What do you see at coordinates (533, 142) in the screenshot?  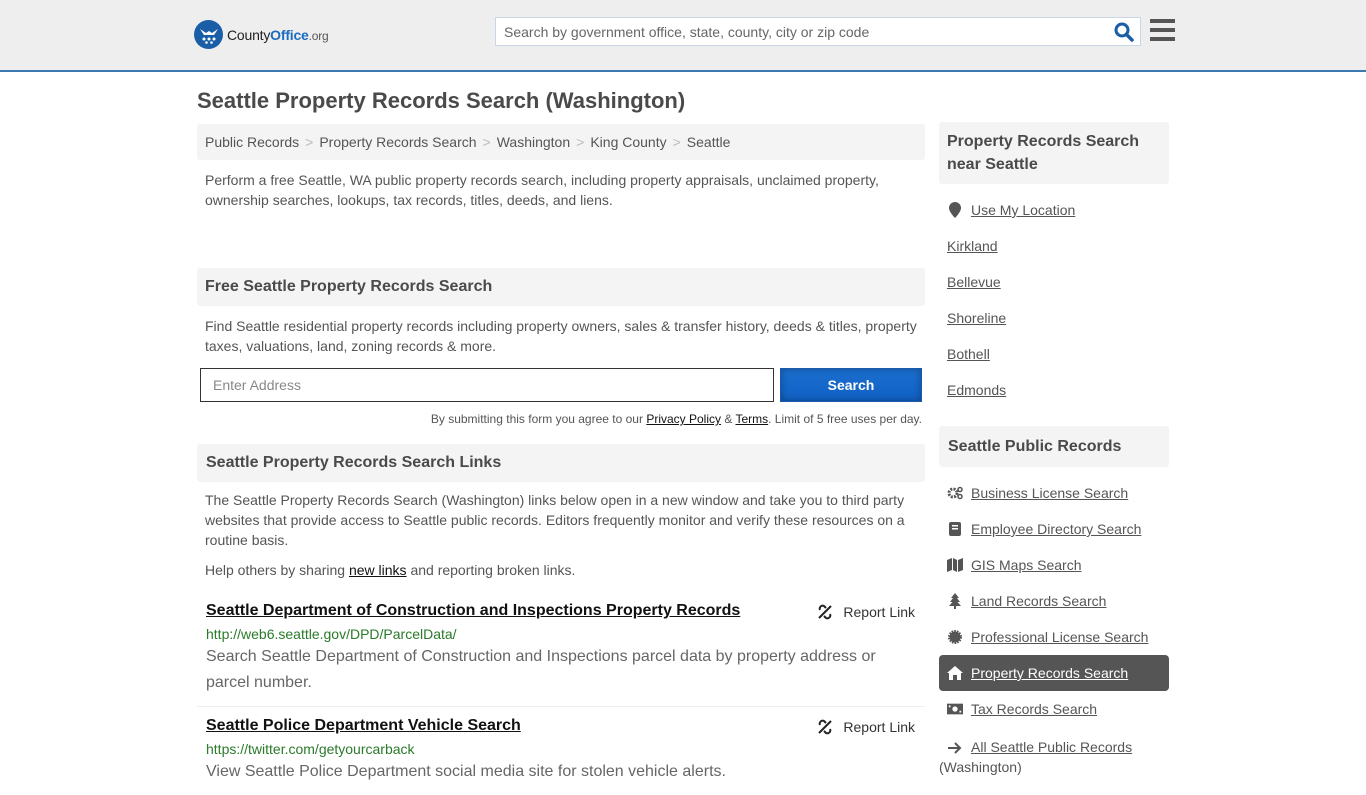 I see `breadcrumb-washington: Washington` at bounding box center [533, 142].